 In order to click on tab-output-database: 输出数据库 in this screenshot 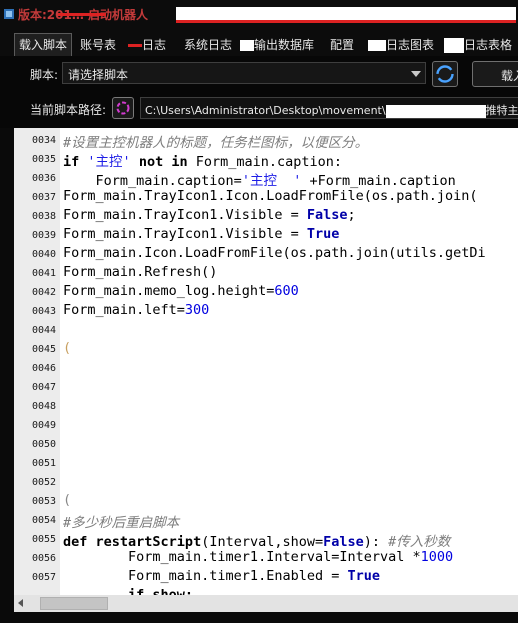, I will do `click(277, 45)`.